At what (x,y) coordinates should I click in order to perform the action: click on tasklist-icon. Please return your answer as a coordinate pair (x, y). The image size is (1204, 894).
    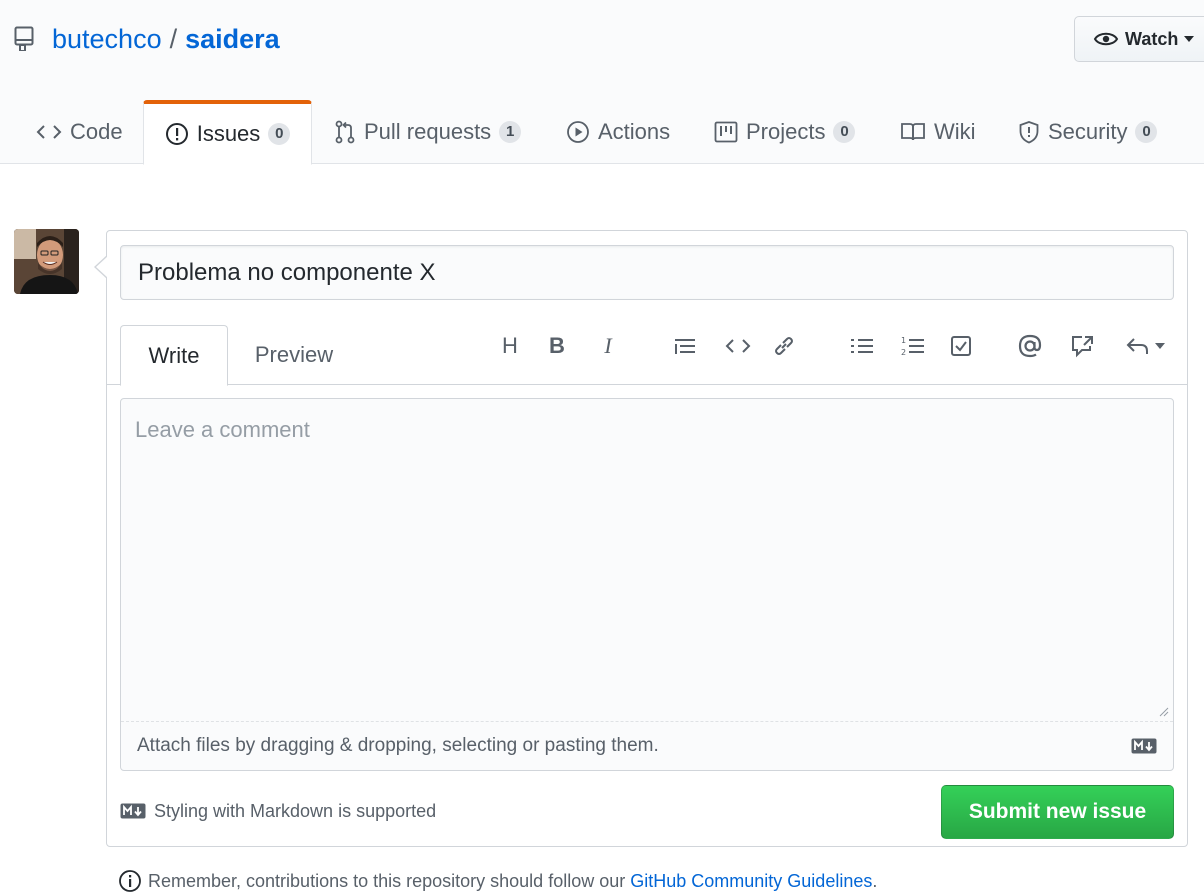
    Looking at the image, I should click on (961, 346).